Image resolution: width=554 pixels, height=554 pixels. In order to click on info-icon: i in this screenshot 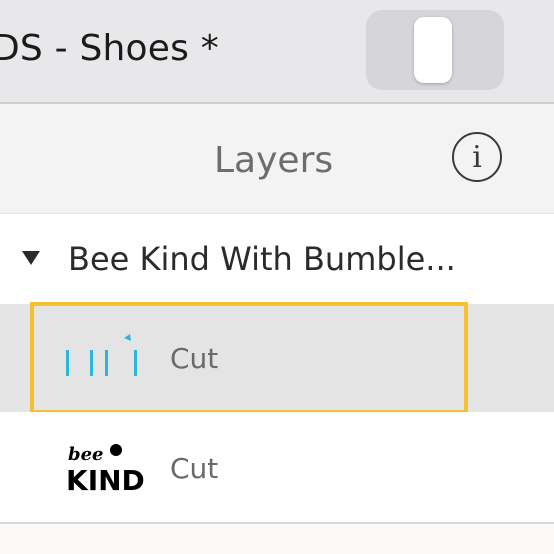, I will do `click(477, 157)`.